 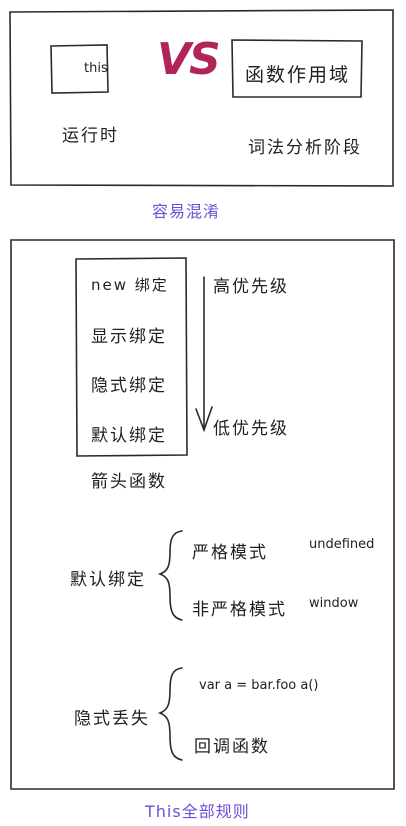 What do you see at coordinates (186, 211) in the screenshot?
I see `caption-confusing: 容易混淆` at bounding box center [186, 211].